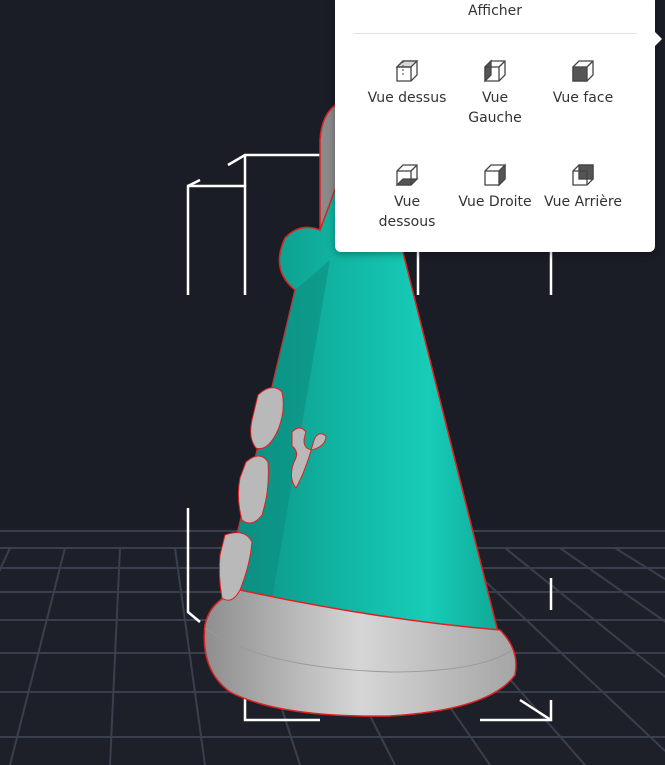 The width and height of the screenshot is (665, 765). What do you see at coordinates (495, 108) in the screenshot?
I see `view-label: Vue Gauche` at bounding box center [495, 108].